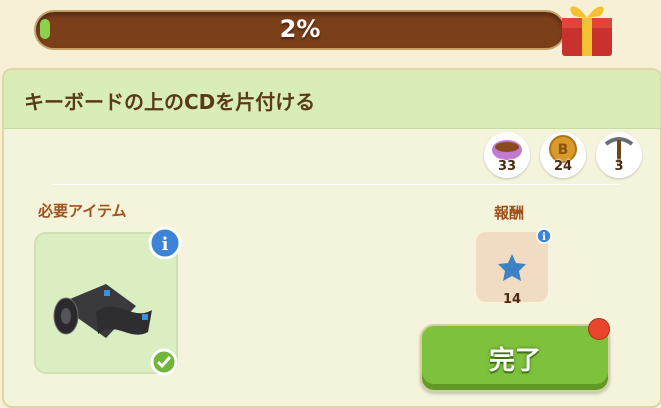 The height and width of the screenshot is (408, 661). I want to click on resource-coin: B 24, so click(563, 155).